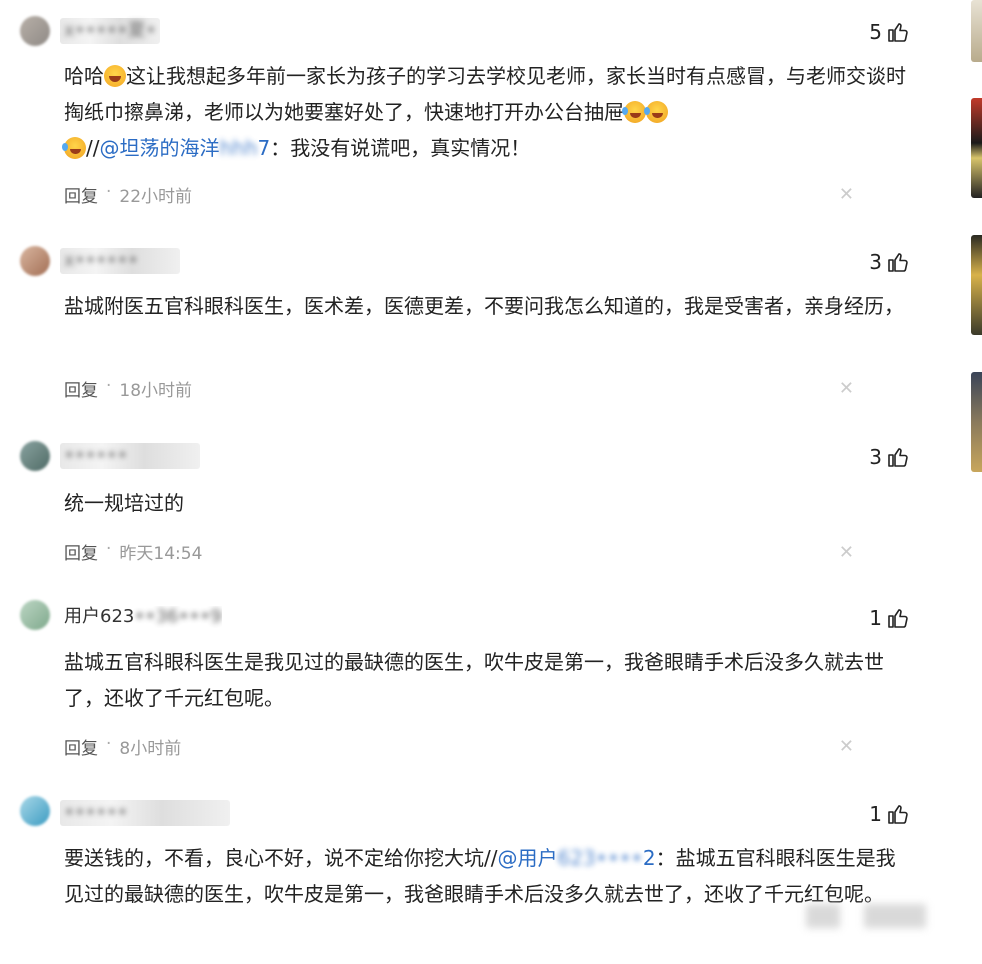 The height and width of the screenshot is (964, 982). Describe the element at coordinates (576, 858) in the screenshot. I see `mention-link: @用户623••••2` at that location.